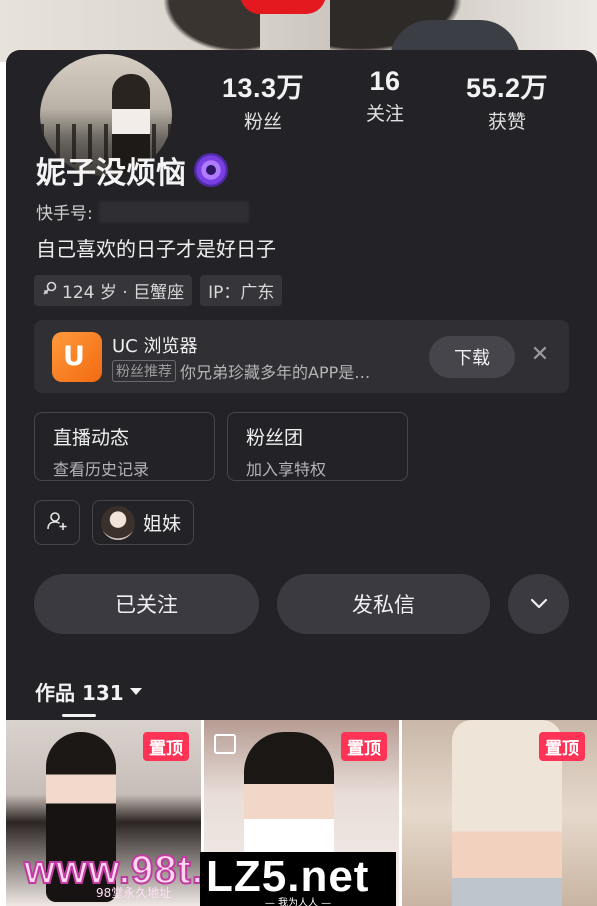 The image size is (597, 906). What do you see at coordinates (155, 346) in the screenshot?
I see `ad-app-name: UC 浏览器` at bounding box center [155, 346].